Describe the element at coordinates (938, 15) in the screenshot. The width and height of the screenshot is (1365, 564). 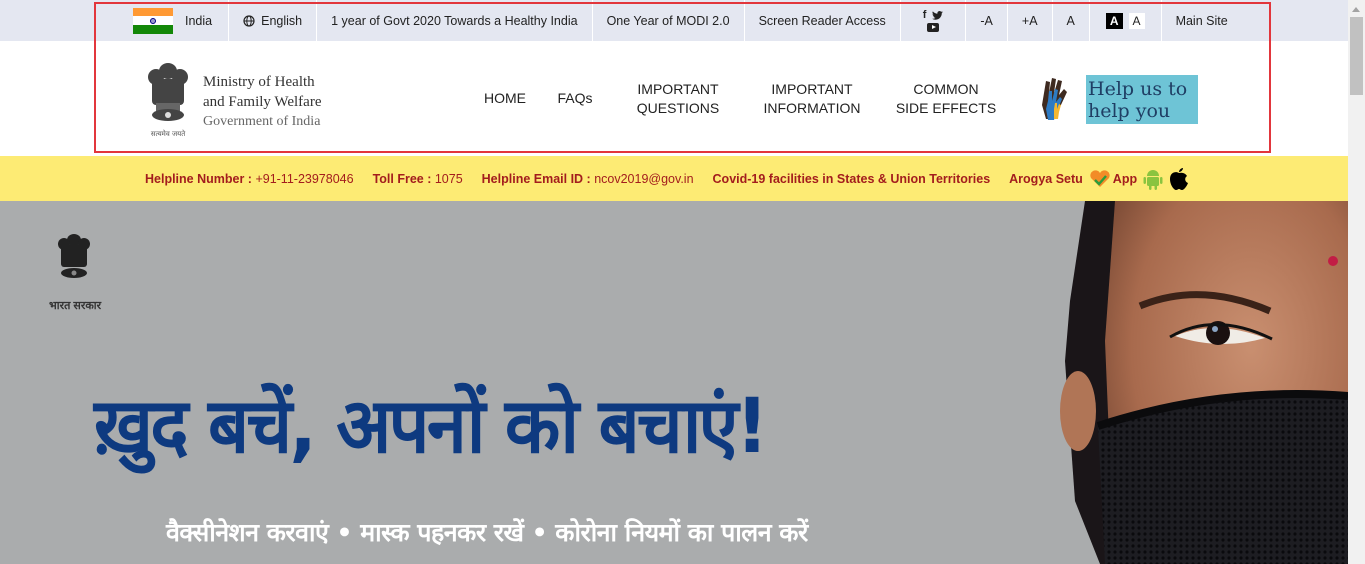
I see `twitter-icon` at that location.